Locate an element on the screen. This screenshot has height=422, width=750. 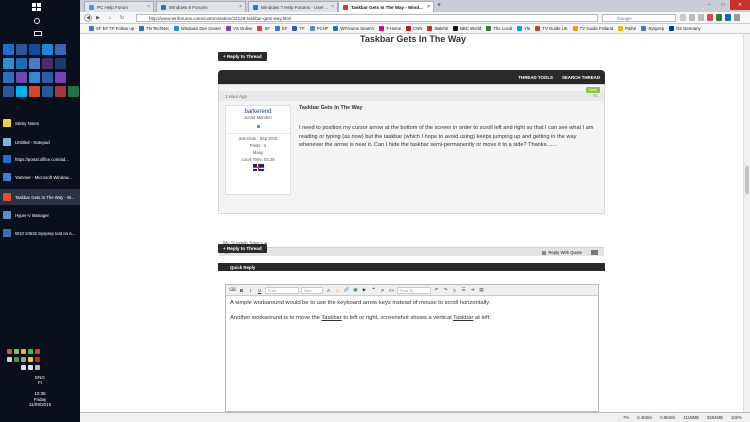
bookmark-item: Windows Dev Center is located at coordinates (197, 28).